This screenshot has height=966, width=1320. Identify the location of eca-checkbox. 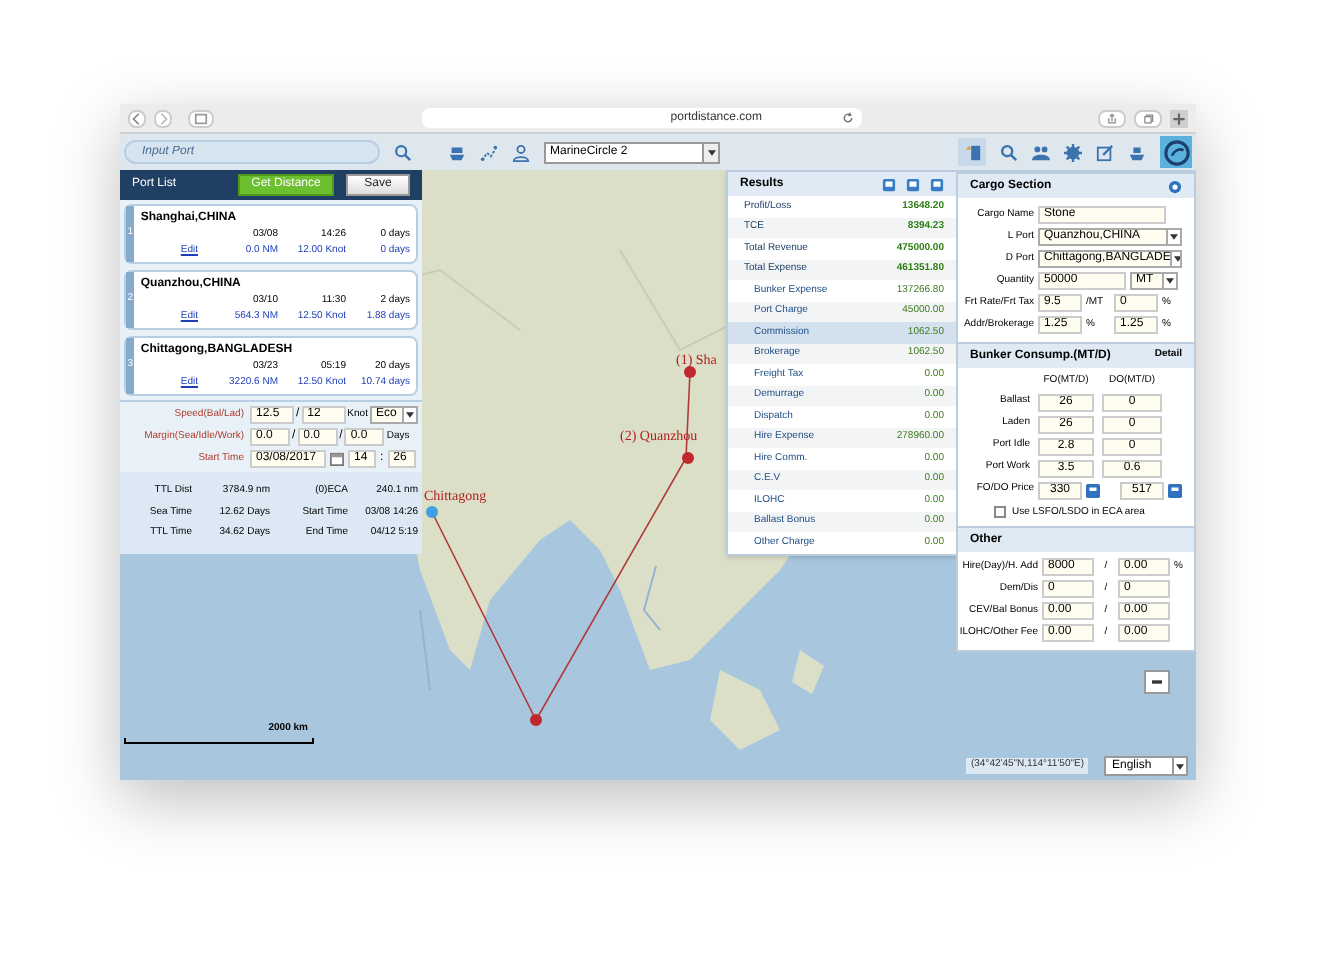
(1000, 512).